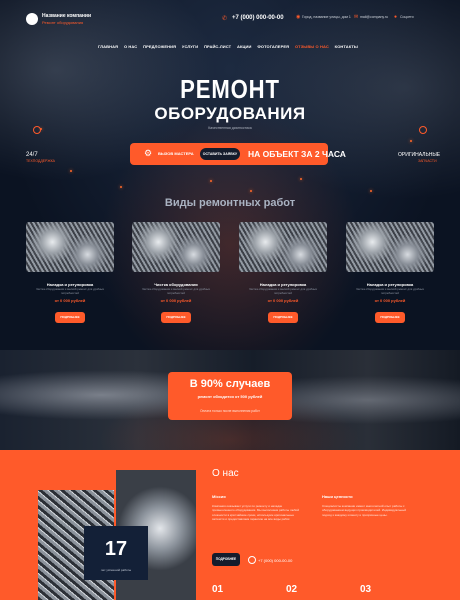 The width and height of the screenshot is (460, 600). I want to click on leave-request-button: ОСТАВИТЬ ЗАЯВКУ, so click(220, 154).